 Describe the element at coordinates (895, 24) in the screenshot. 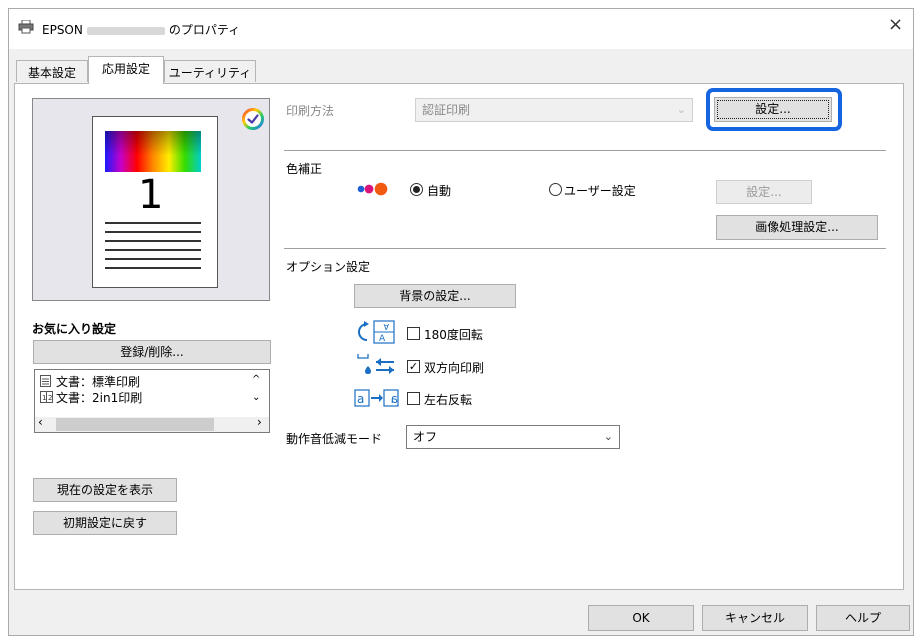

I see `close-button: ×` at that location.